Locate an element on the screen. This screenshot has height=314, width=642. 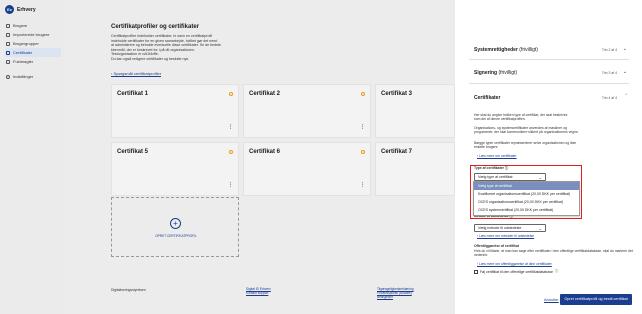
sidebar-item-label: Importerede brugere is located at coordinates (31, 34).